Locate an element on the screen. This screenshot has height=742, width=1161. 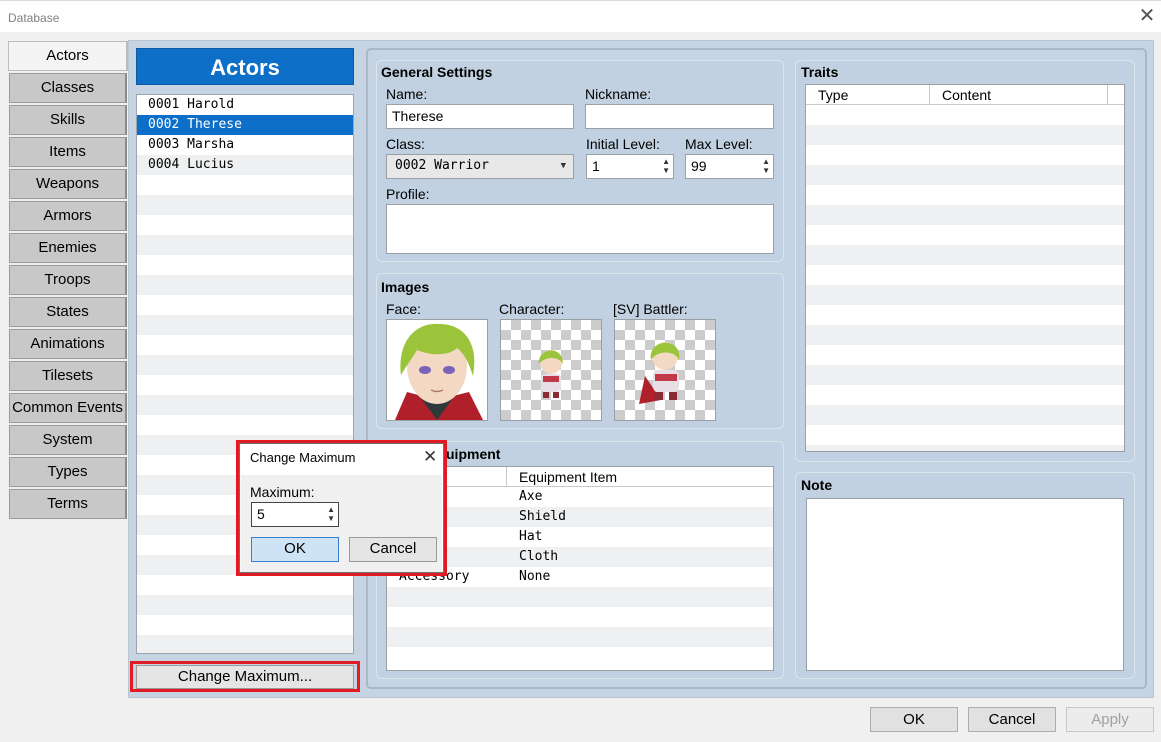
character-image is located at coordinates (551, 370).